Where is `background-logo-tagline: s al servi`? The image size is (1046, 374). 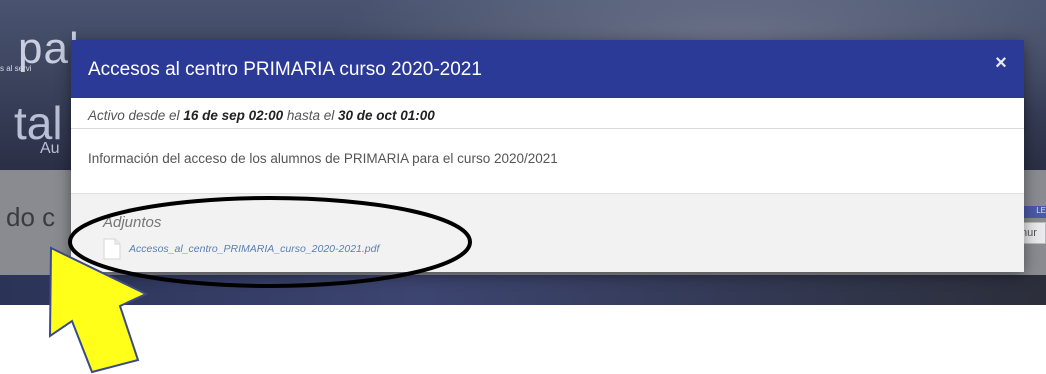 background-logo-tagline: s al servi is located at coordinates (16, 68).